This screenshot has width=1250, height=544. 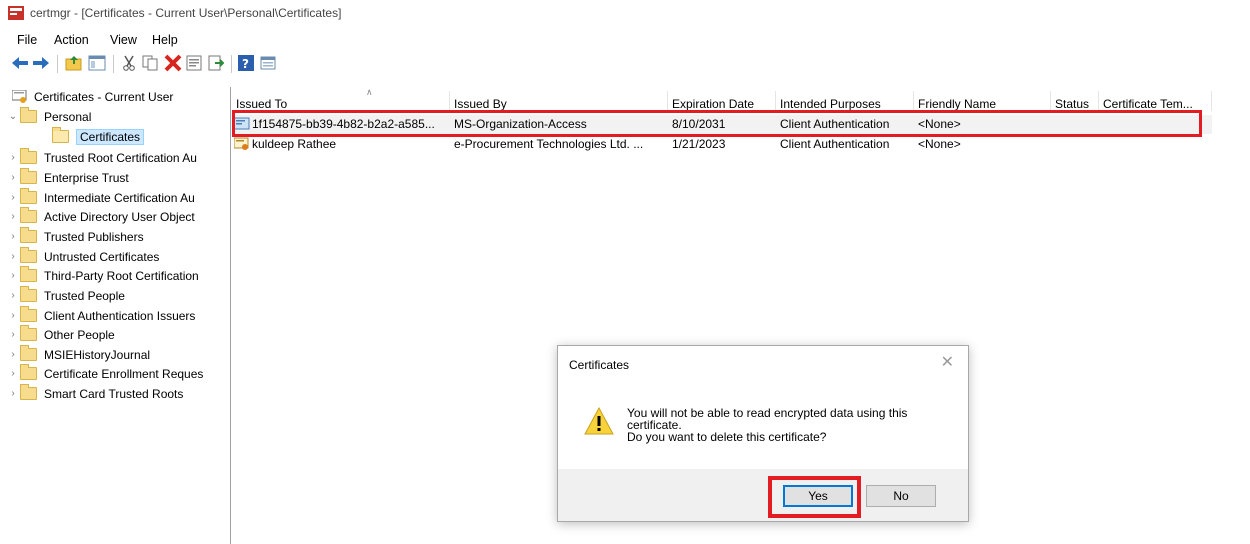 I want to click on certificate-icon, so click(x=241, y=143).